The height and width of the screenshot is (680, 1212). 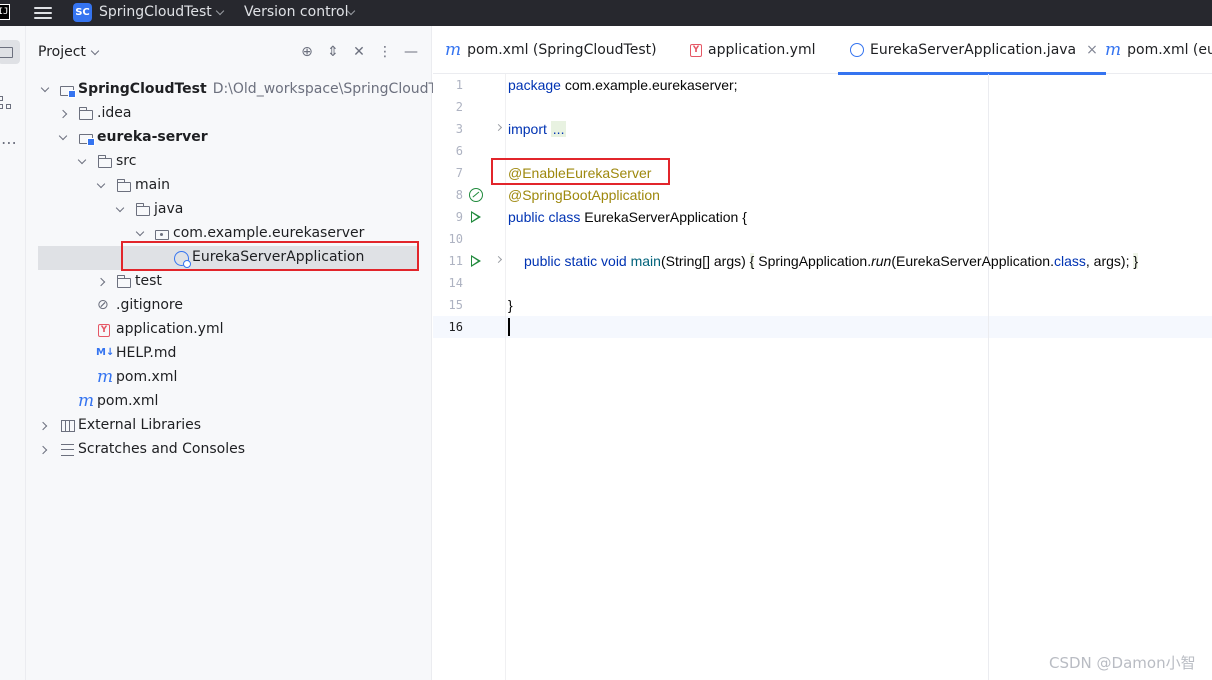 What do you see at coordinates (229, 426) in the screenshot?
I see `tree-item-external-libraries: External Libraries` at bounding box center [229, 426].